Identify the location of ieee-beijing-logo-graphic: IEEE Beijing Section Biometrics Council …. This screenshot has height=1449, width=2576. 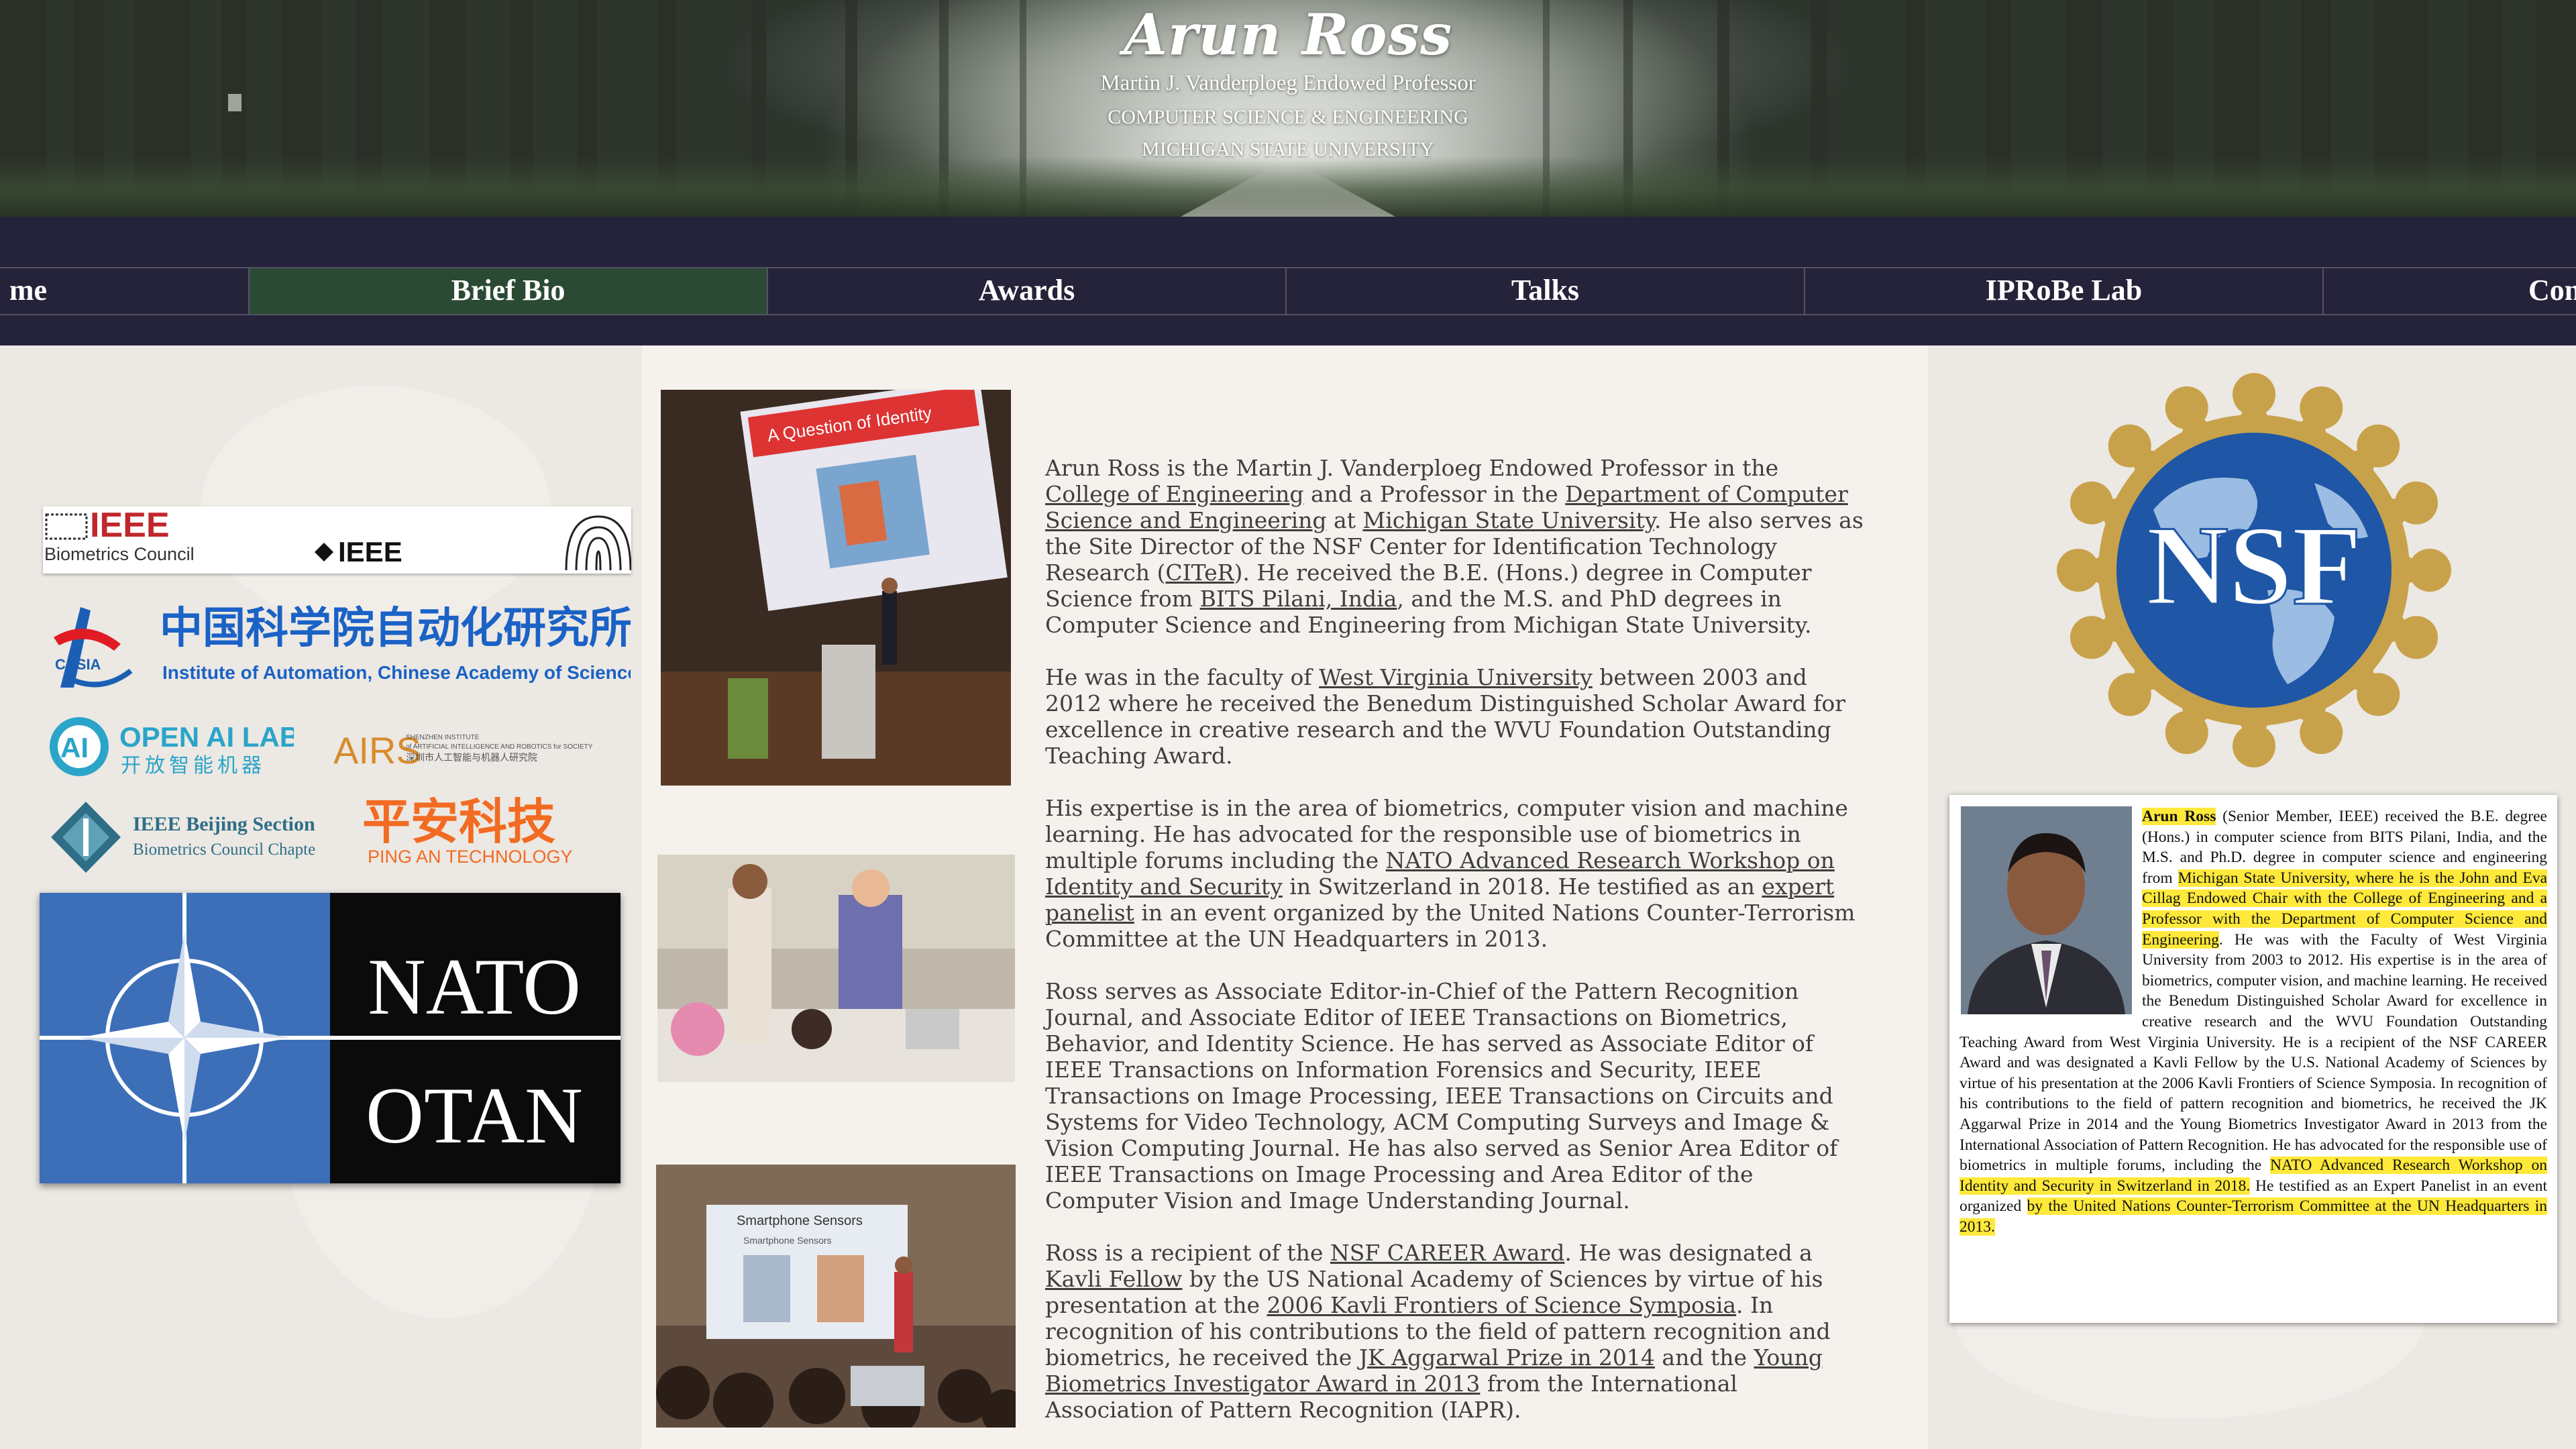
(186, 837).